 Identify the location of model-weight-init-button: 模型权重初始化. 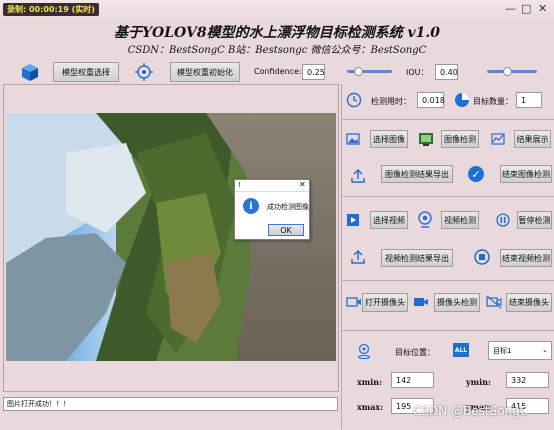
(205, 72).